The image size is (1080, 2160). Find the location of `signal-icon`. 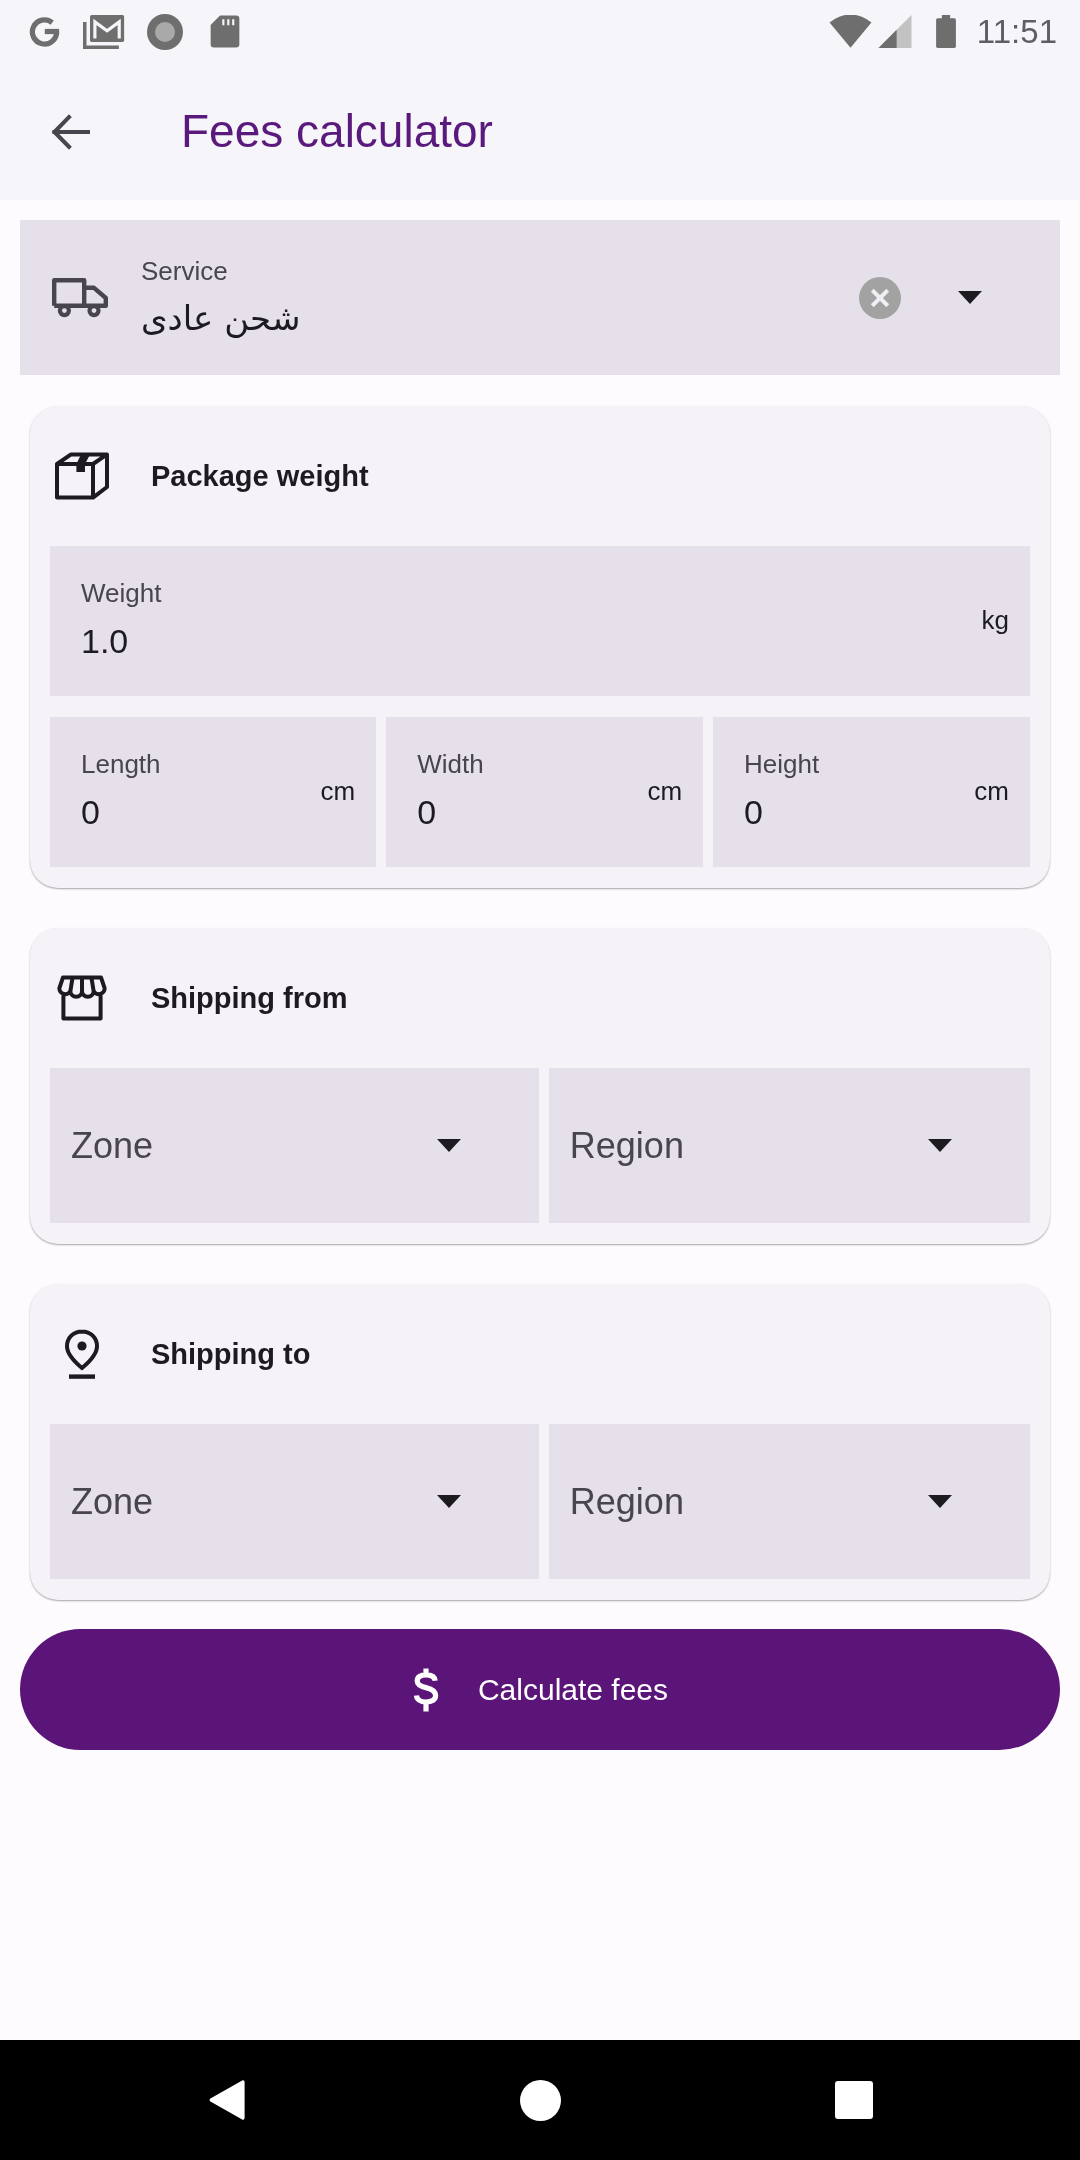

signal-icon is located at coordinates (894, 31).